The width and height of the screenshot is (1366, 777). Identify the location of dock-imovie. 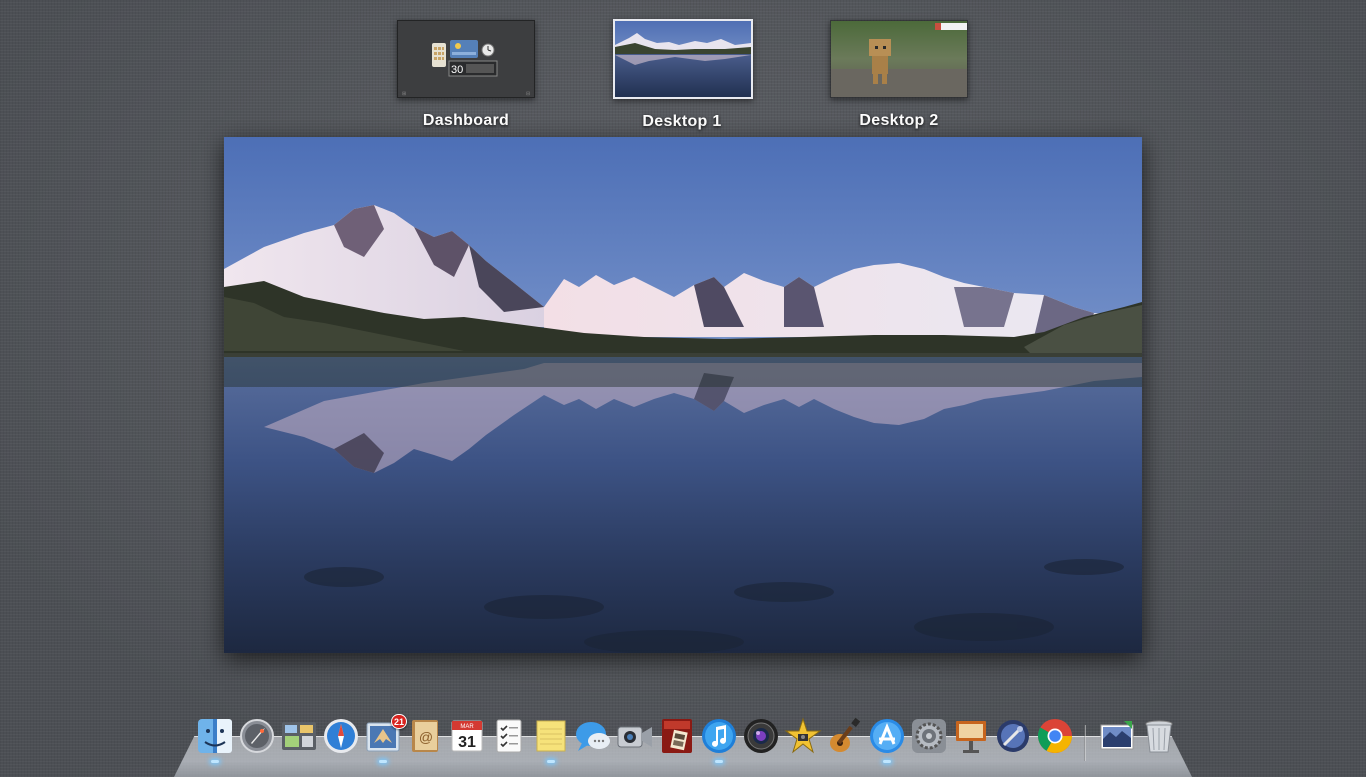
(803, 736).